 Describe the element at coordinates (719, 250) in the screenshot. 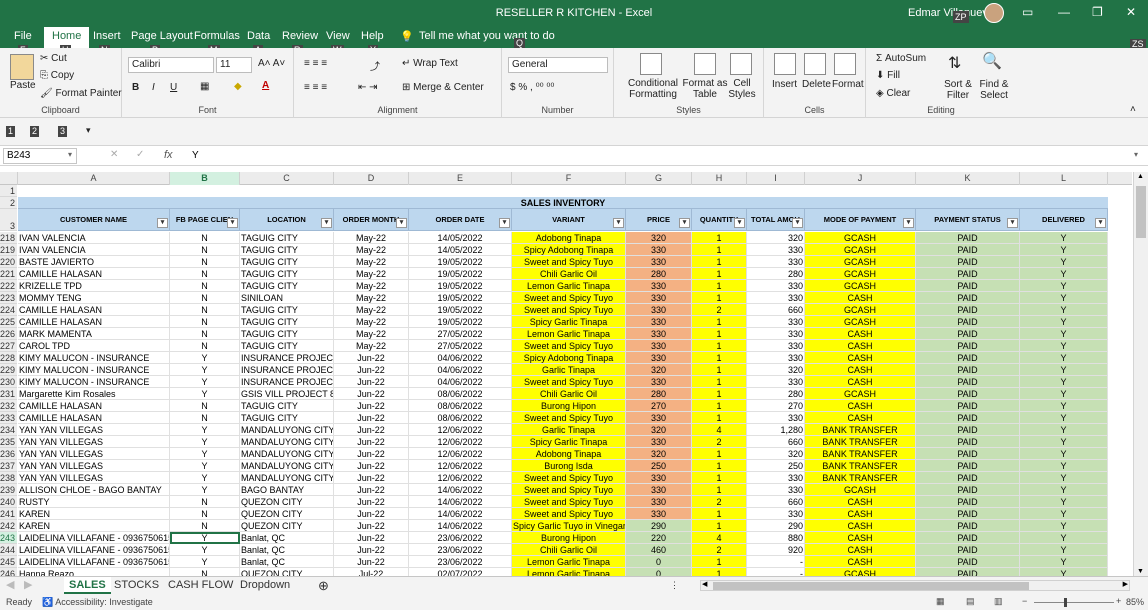

I see `table-cell: 1` at that location.